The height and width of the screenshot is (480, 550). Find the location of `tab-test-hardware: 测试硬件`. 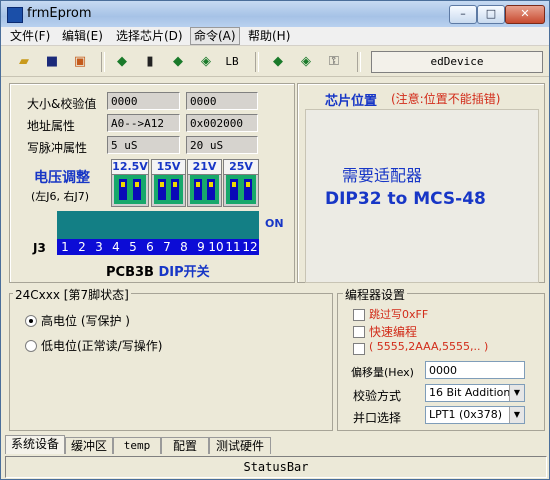

tab-test-hardware: 测试硬件 is located at coordinates (240, 445).